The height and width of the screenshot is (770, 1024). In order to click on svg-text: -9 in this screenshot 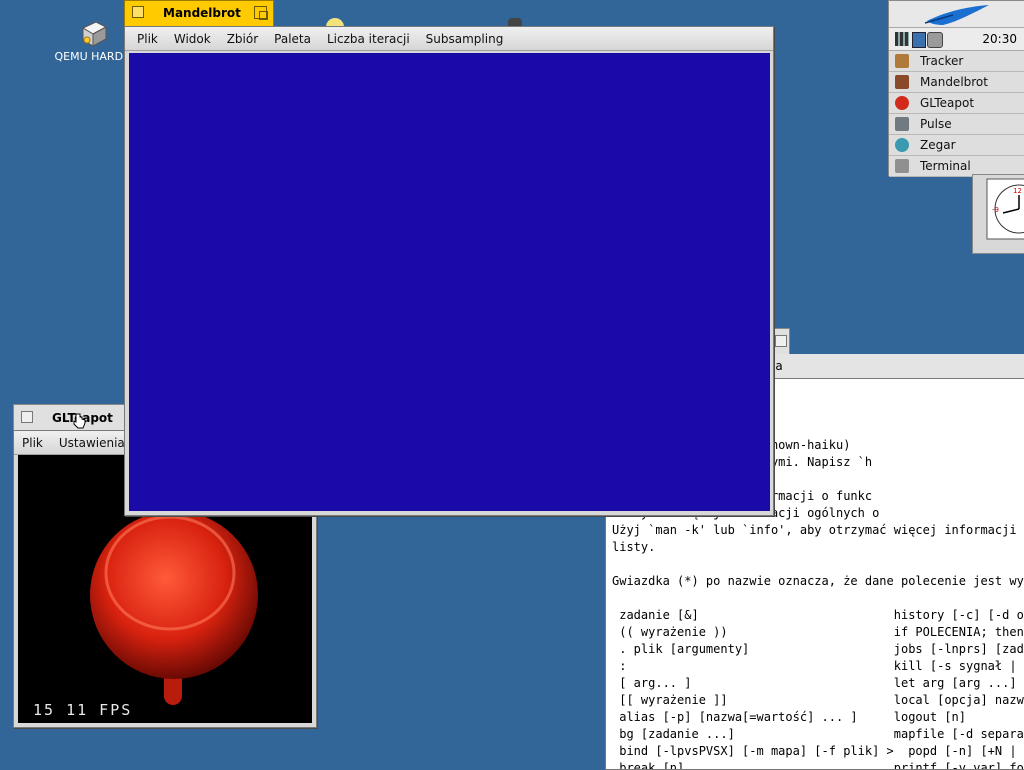, I will do `click(995, 210)`.